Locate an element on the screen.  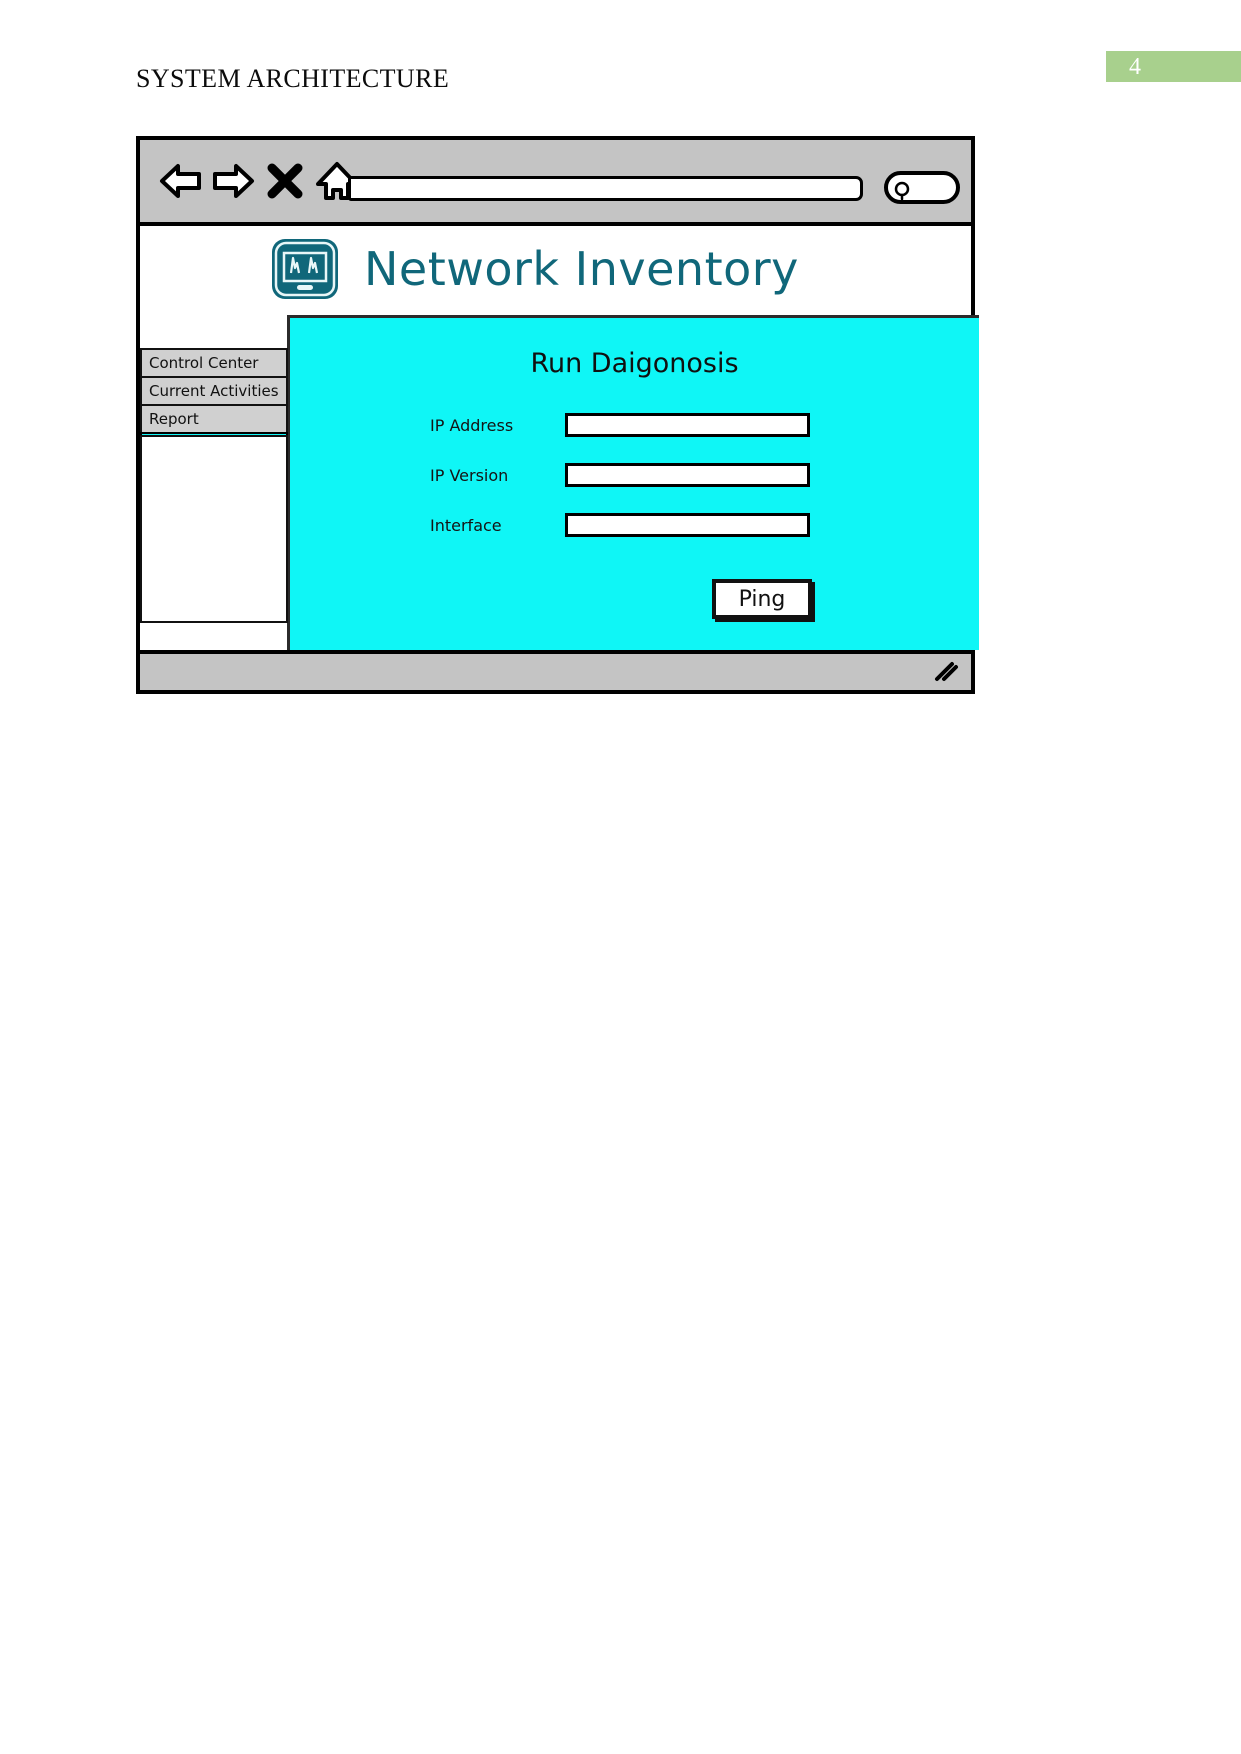
forward-arrow-glyph is located at coordinates (233, 181).